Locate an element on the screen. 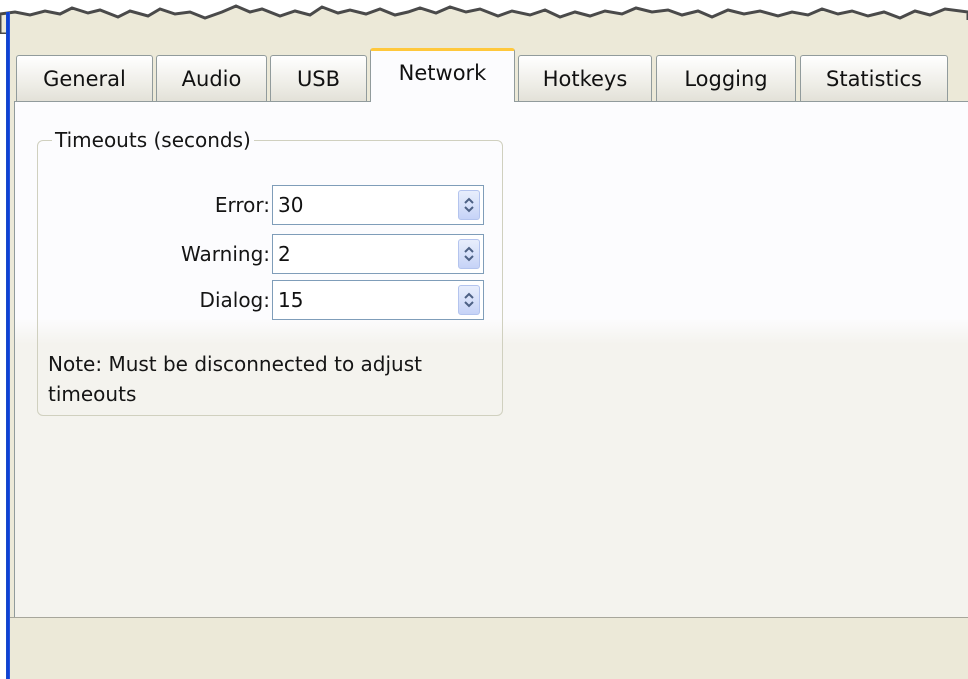 Image resolution: width=968 pixels, height=679 pixels. error-timeout-value: 30 is located at coordinates (291, 205).